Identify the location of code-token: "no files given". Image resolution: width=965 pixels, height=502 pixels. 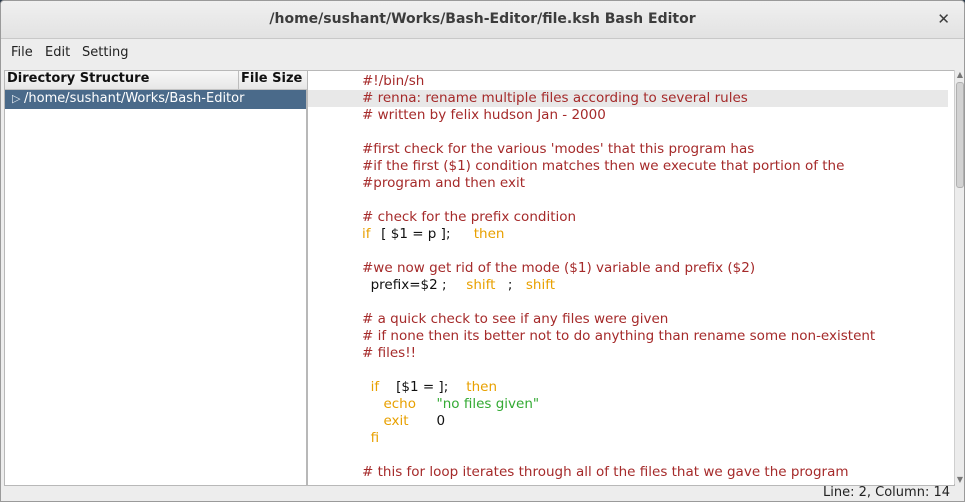
(488, 404).